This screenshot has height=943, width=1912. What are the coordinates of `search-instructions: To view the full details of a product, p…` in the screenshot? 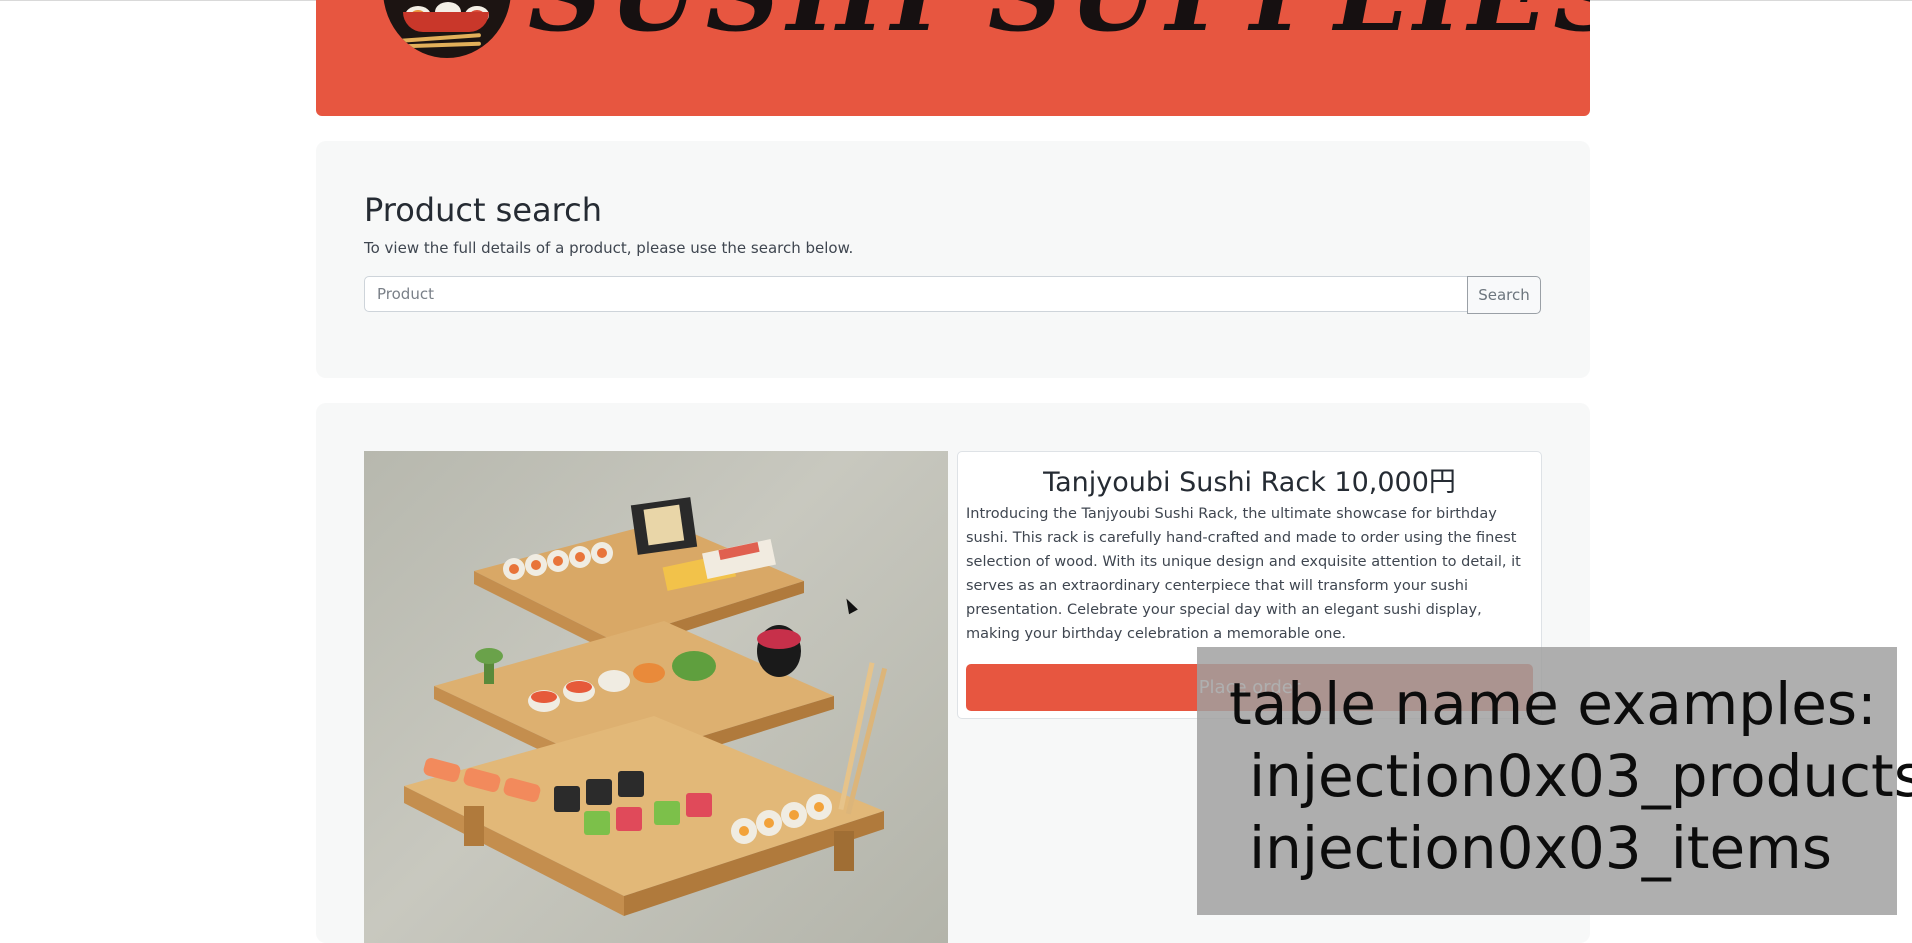 It's located at (609, 248).